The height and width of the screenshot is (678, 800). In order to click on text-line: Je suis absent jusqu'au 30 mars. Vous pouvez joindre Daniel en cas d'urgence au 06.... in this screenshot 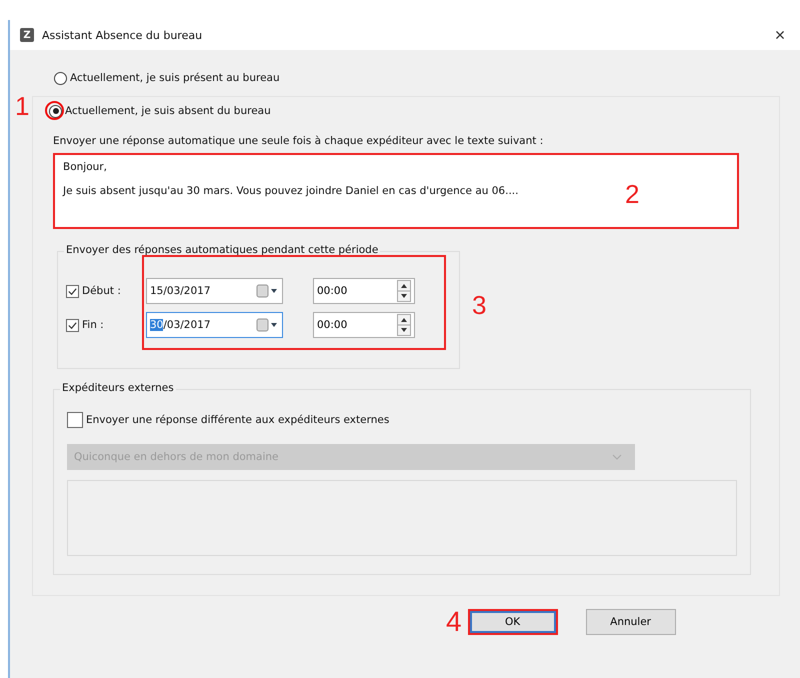, I will do `click(290, 191)`.